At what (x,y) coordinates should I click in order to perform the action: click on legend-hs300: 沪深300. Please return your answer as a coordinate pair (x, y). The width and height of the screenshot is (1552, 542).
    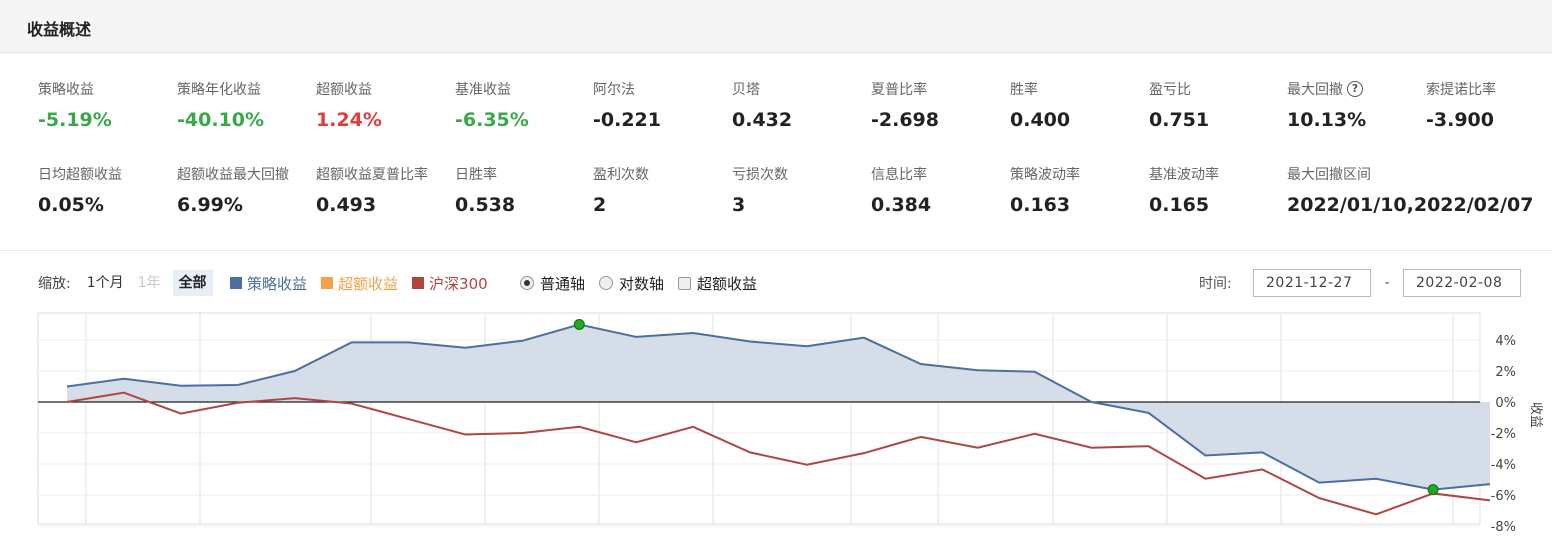
    Looking at the image, I should click on (450, 283).